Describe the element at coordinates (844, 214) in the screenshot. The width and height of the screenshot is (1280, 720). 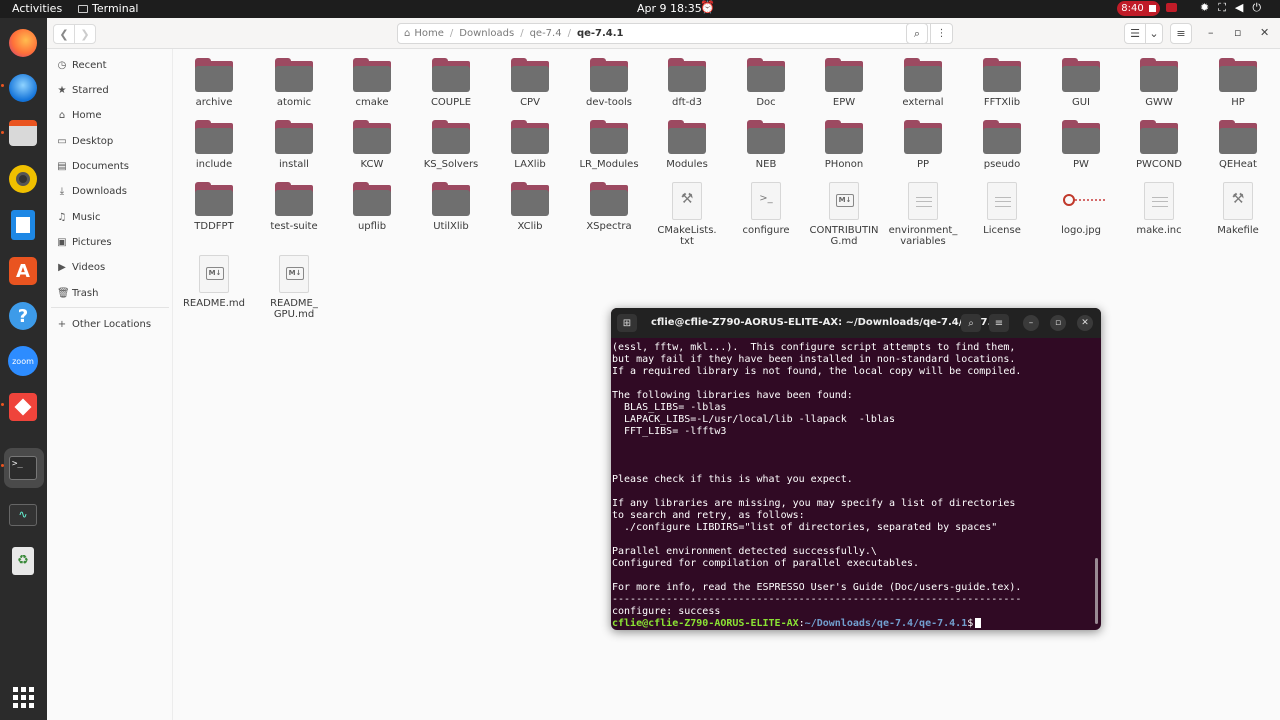
I see `file-item: M↓ CONTRIBUTIN G.md` at that location.